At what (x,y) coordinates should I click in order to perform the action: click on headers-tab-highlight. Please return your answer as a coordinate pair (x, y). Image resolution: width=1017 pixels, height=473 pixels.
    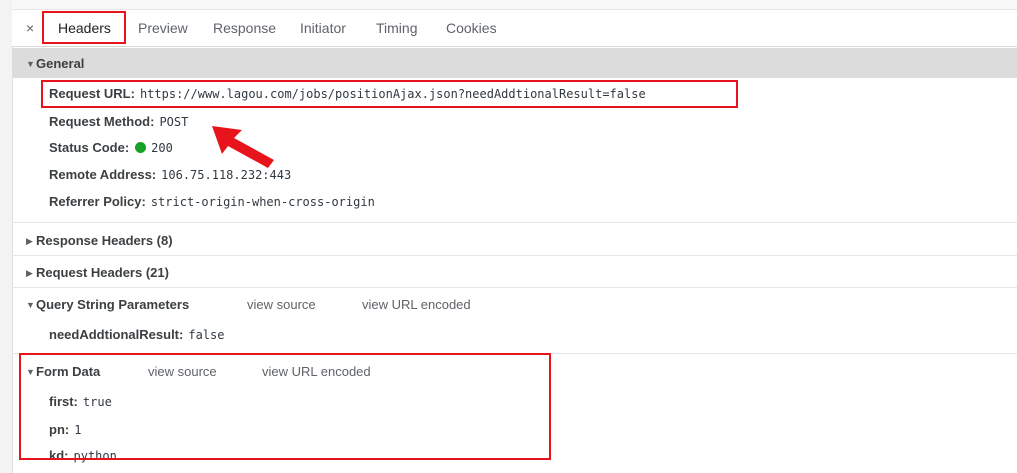
    Looking at the image, I should click on (84, 27).